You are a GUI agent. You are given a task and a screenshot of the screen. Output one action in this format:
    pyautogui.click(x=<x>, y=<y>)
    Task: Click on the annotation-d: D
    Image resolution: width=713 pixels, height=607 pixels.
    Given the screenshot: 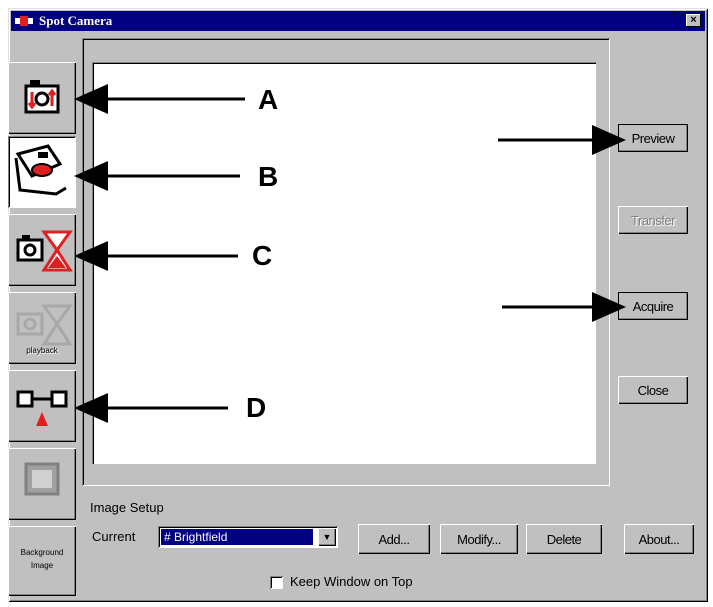 What is the action you would take?
    pyautogui.click(x=256, y=407)
    